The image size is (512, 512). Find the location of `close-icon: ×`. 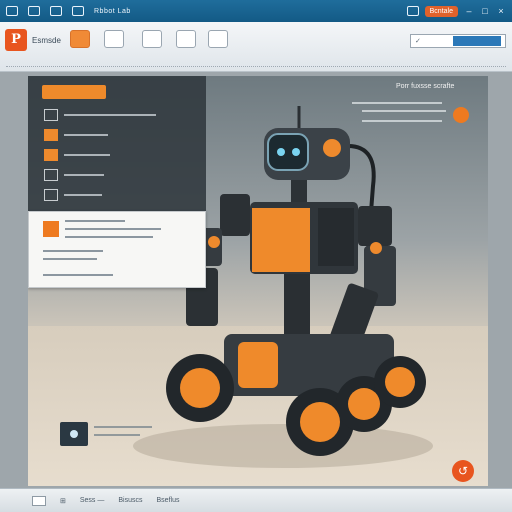

close-icon: × is located at coordinates (501, 11).